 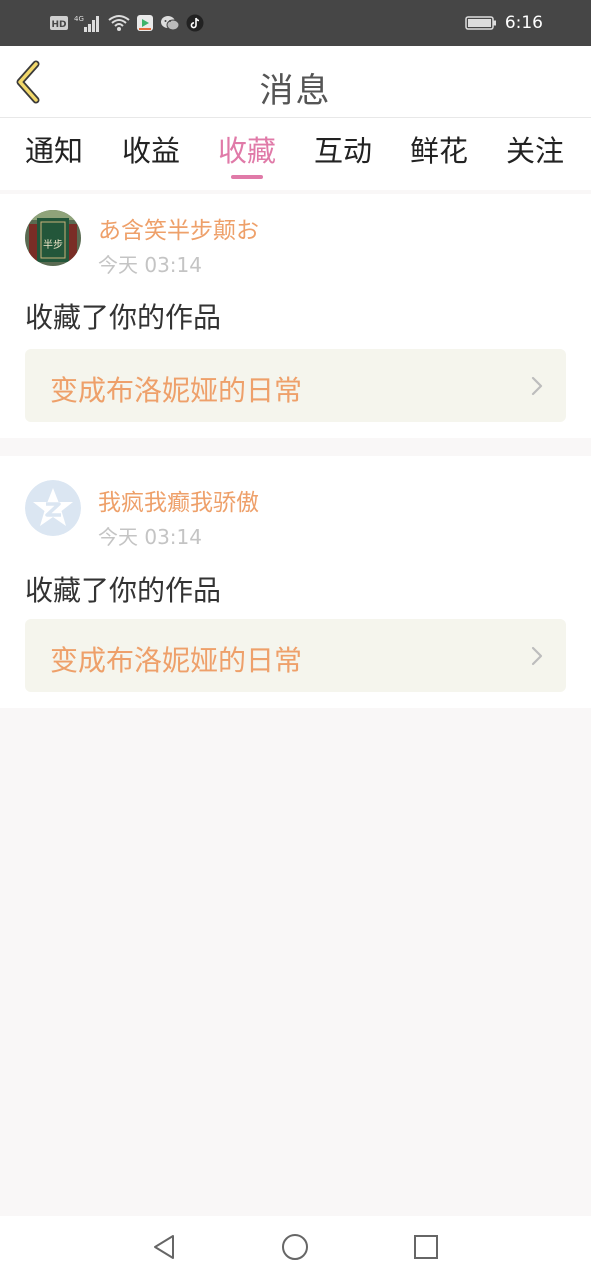 What do you see at coordinates (79, 19) in the screenshot?
I see `network-type-text: 4G` at bounding box center [79, 19].